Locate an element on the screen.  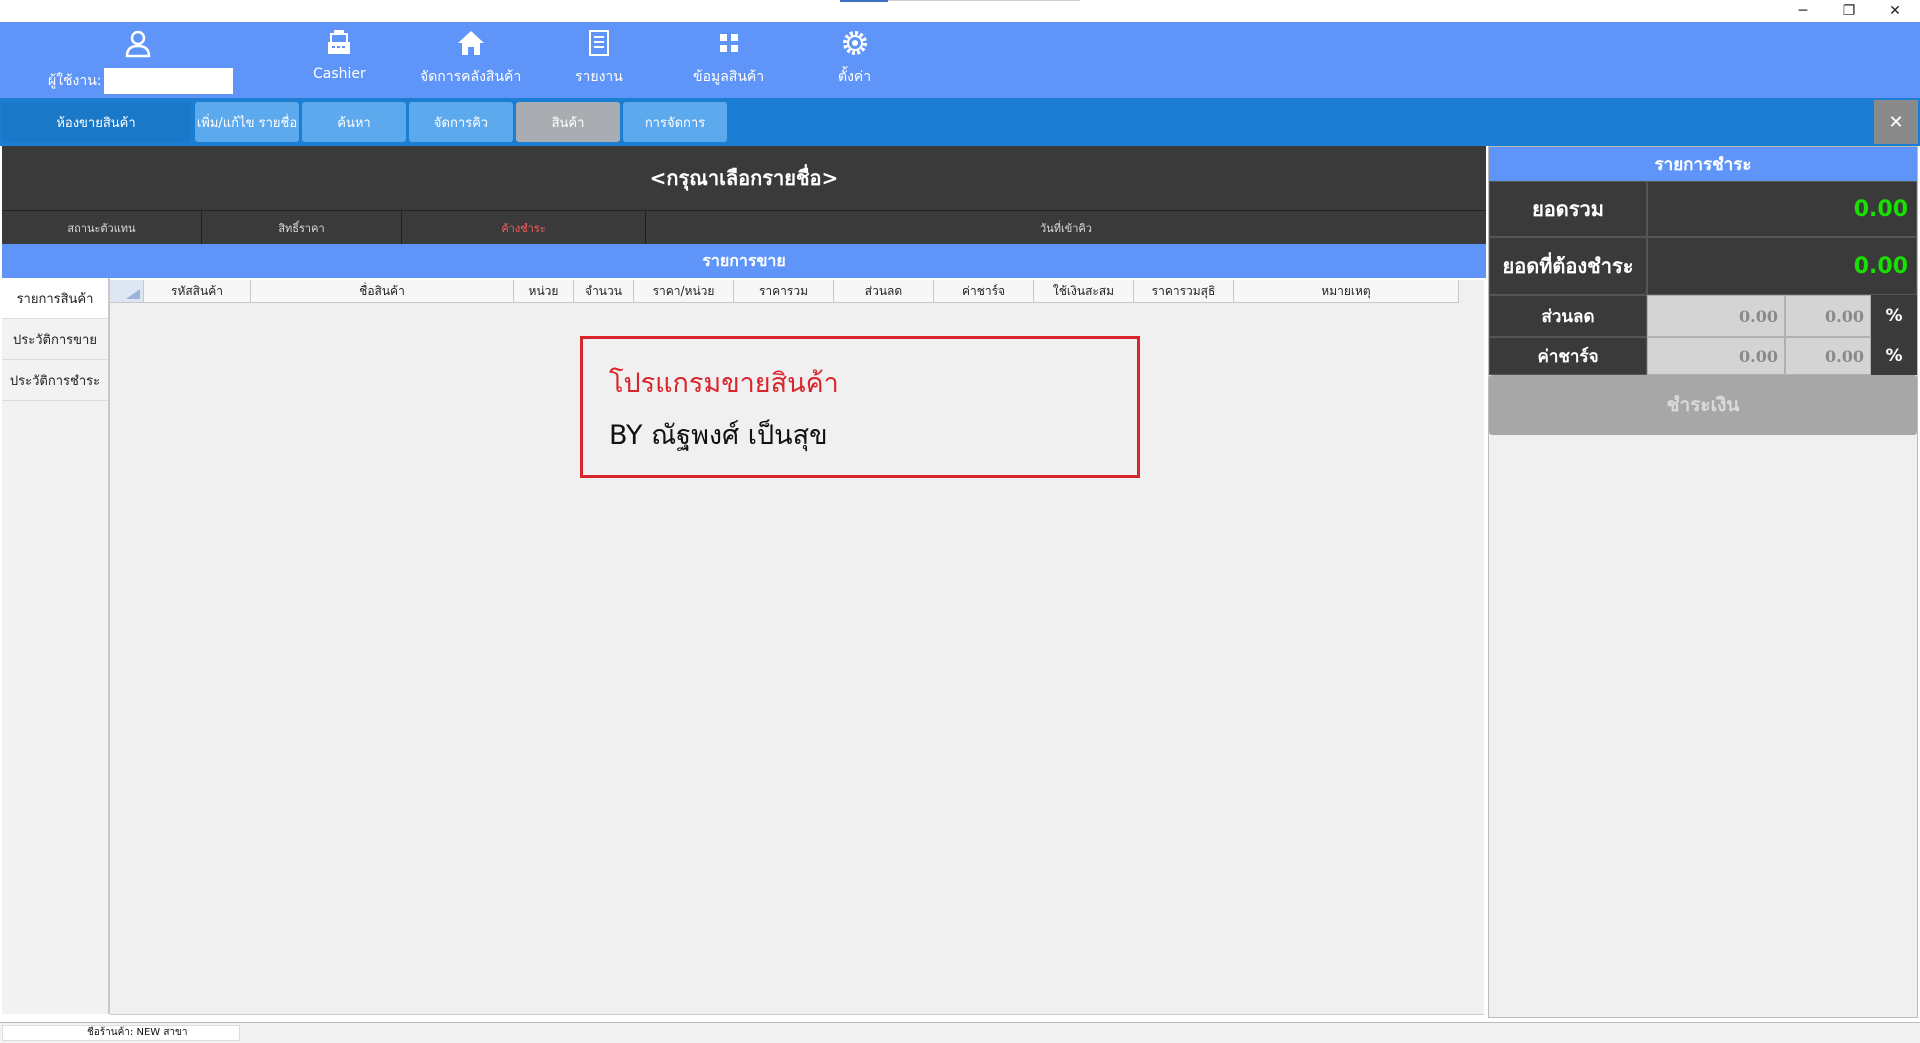
discount-row: ส่วนลด 0.00 0.00 % is located at coordinates (1703, 316).